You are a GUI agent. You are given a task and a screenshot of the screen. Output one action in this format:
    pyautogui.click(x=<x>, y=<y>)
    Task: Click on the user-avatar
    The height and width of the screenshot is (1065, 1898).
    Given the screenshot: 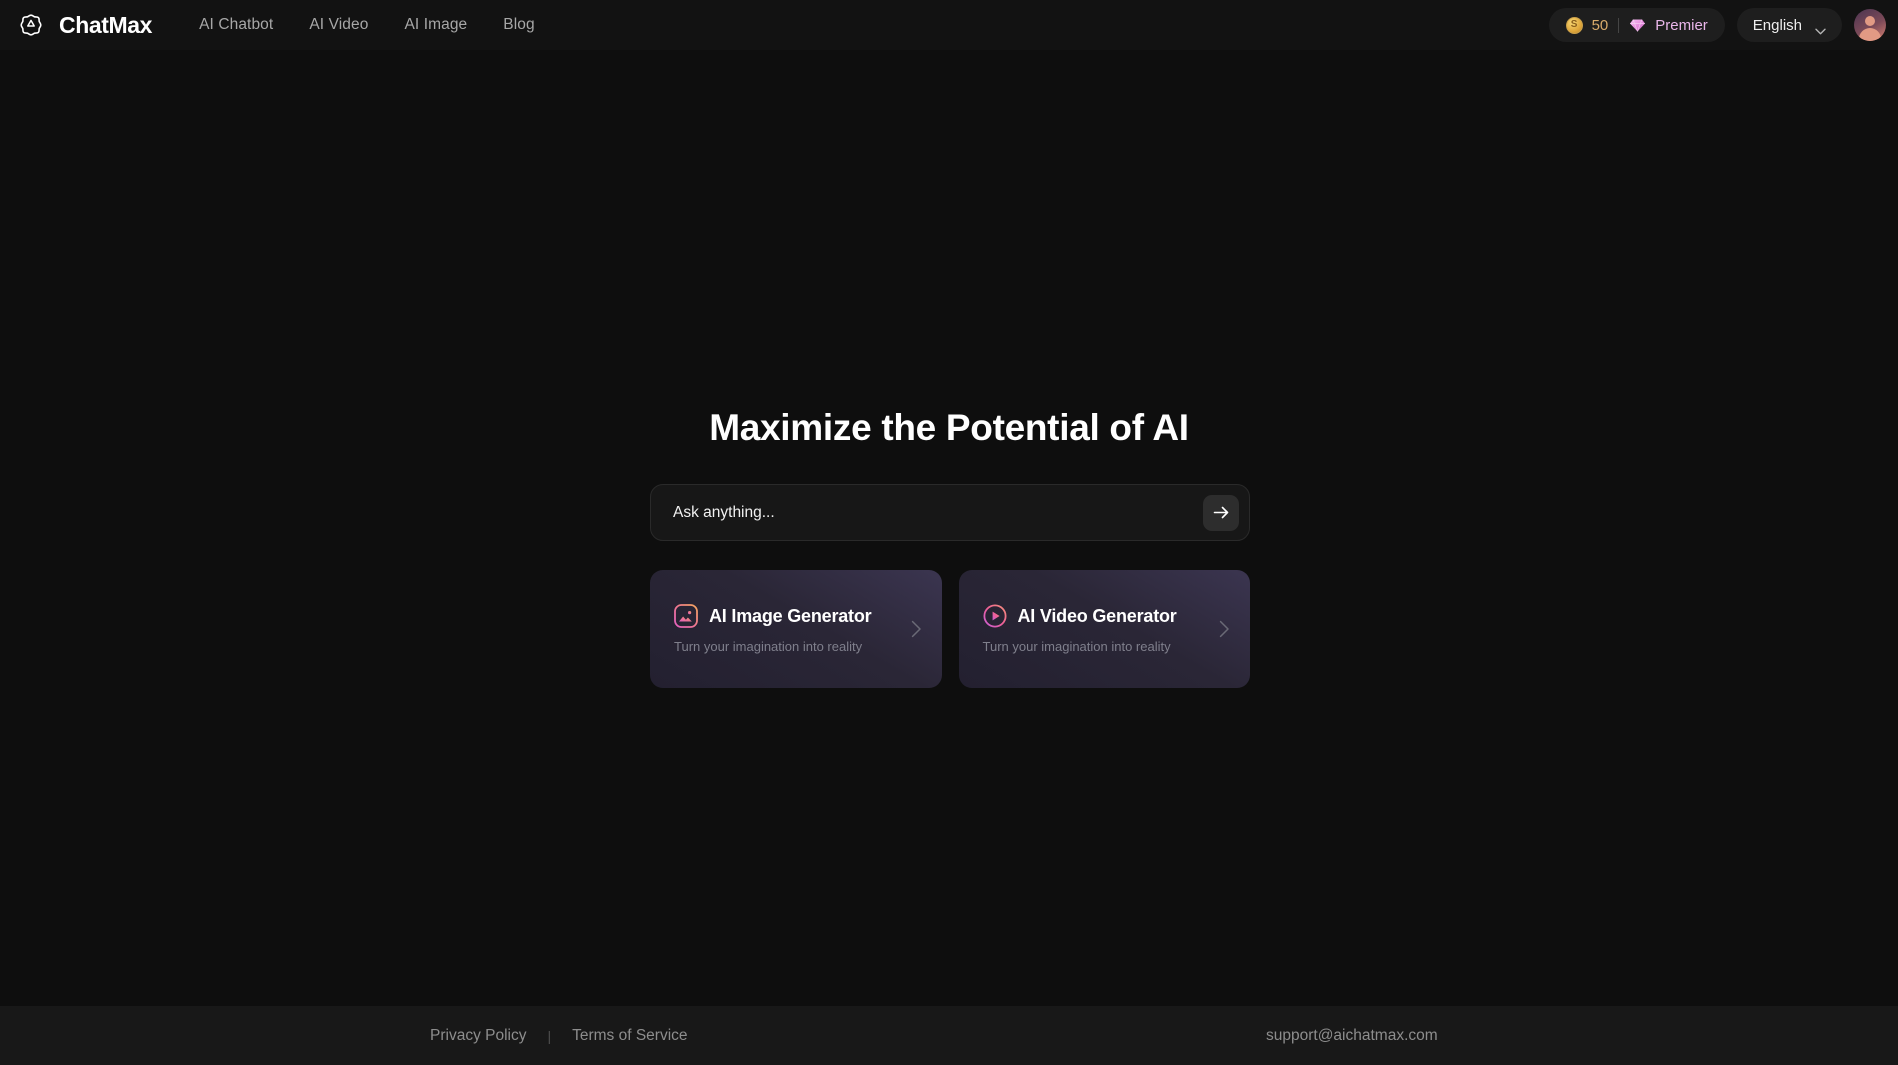 What is the action you would take?
    pyautogui.click(x=1870, y=25)
    